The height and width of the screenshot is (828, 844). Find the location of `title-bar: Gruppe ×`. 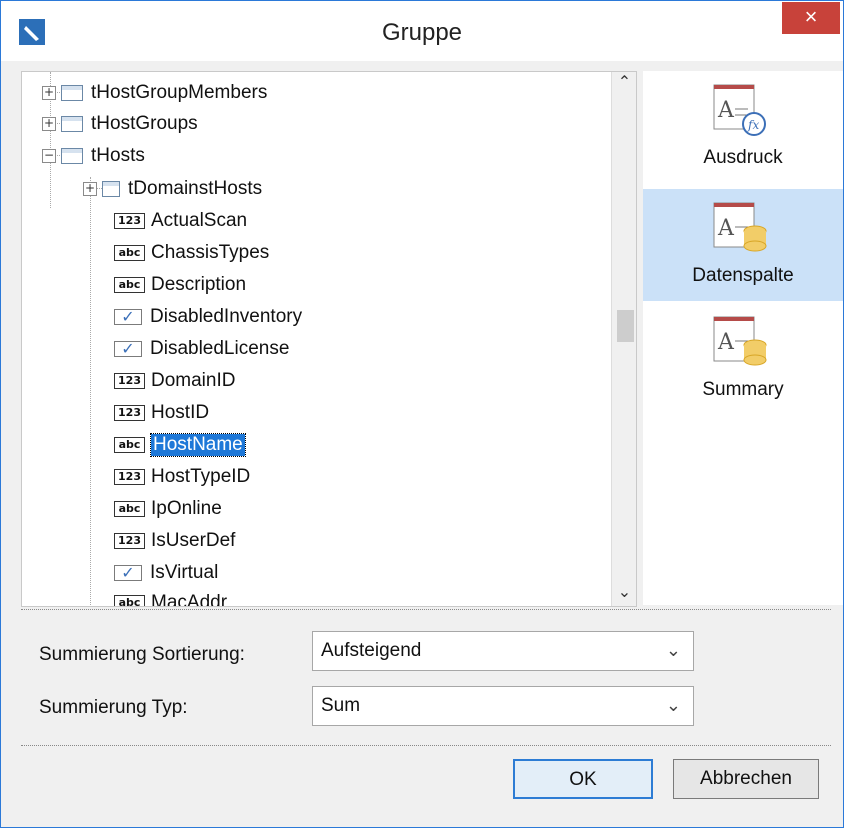

title-bar: Gruppe × is located at coordinates (422, 31).